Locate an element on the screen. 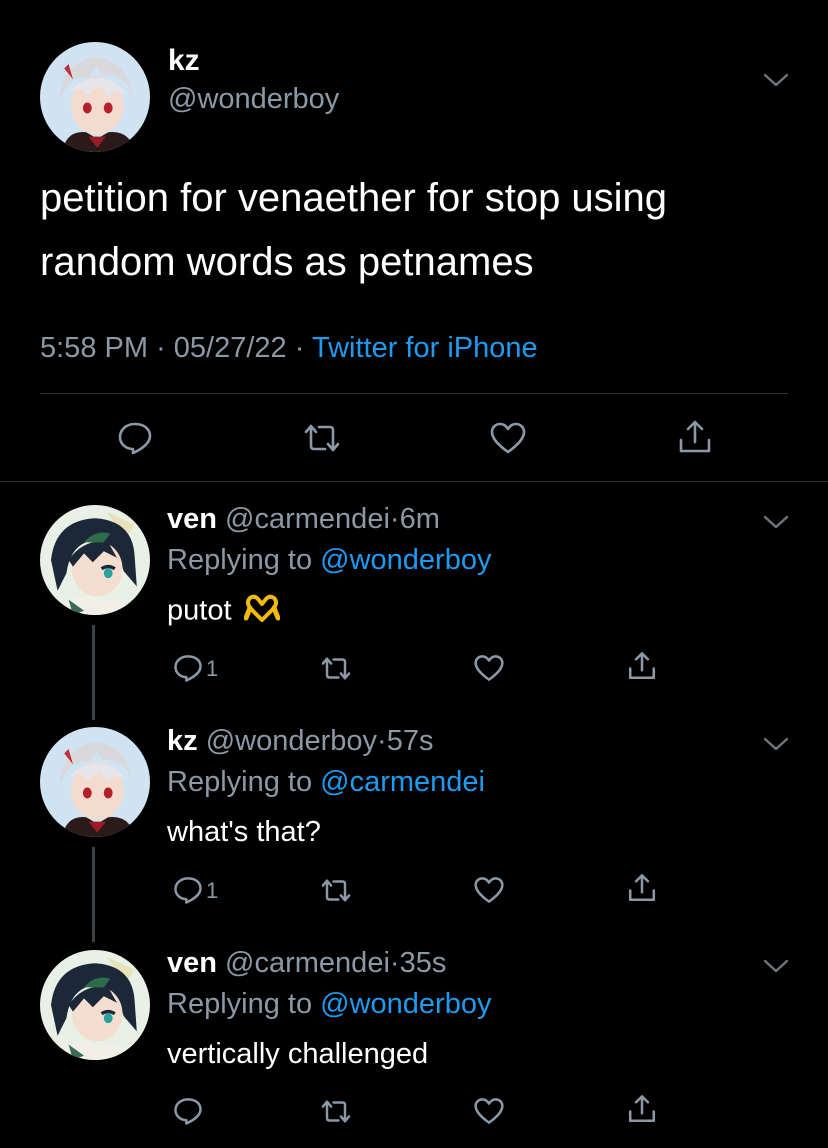 The height and width of the screenshot is (1148, 828). reply-header: ven @carmendei·6m is located at coordinates (303, 519).